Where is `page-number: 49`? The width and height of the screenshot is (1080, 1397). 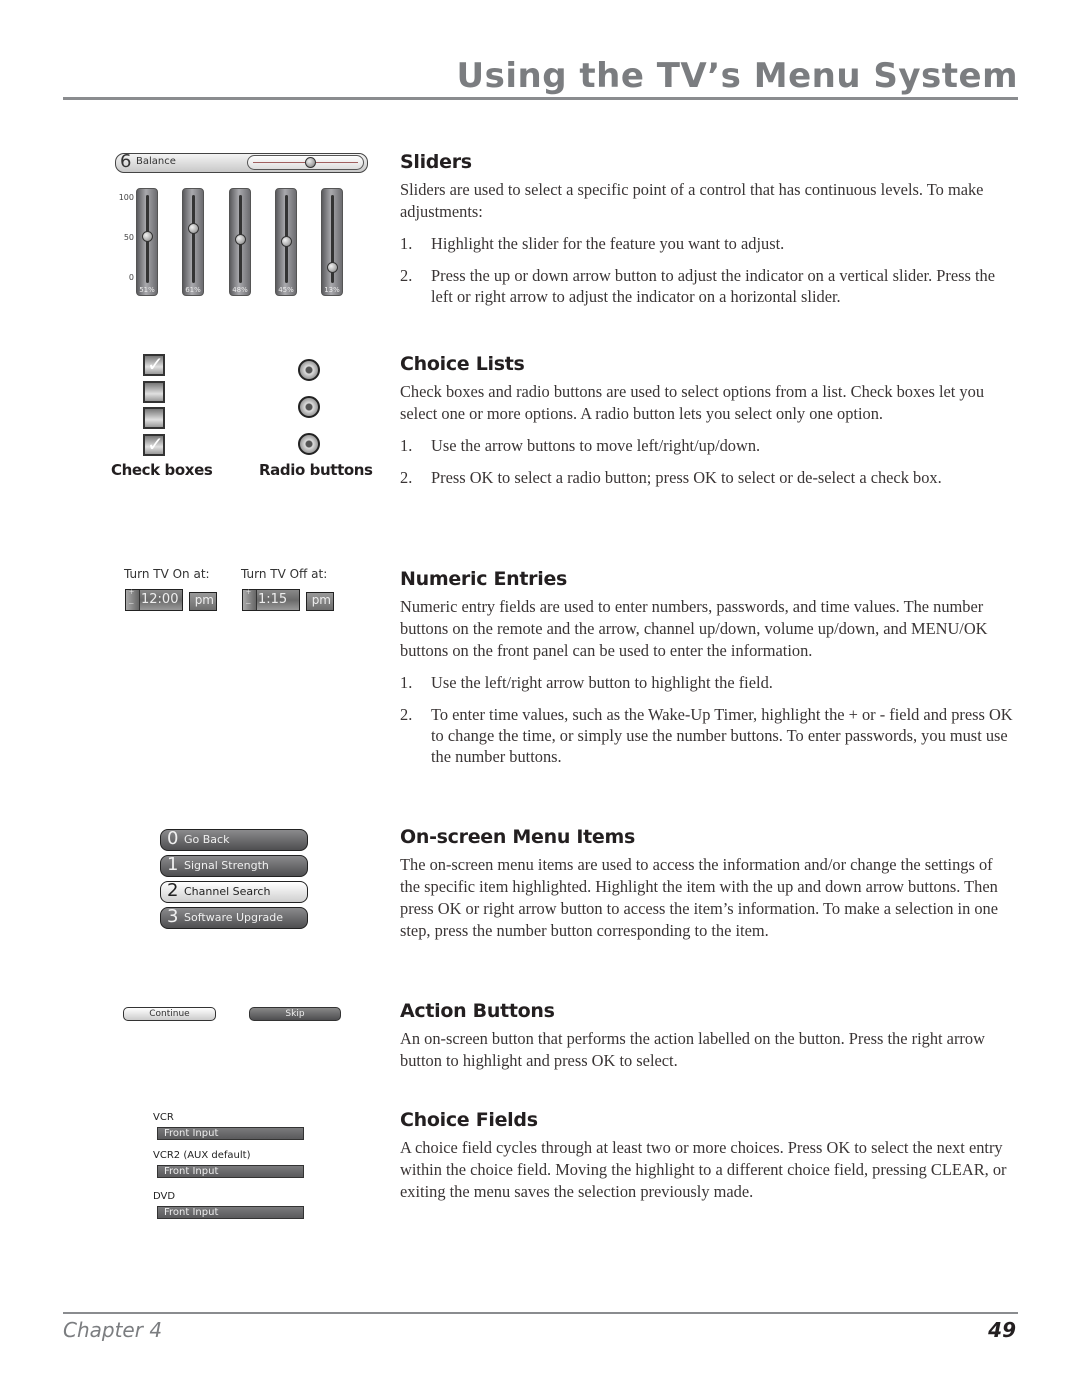
page-number: 49 is located at coordinates (1002, 1330).